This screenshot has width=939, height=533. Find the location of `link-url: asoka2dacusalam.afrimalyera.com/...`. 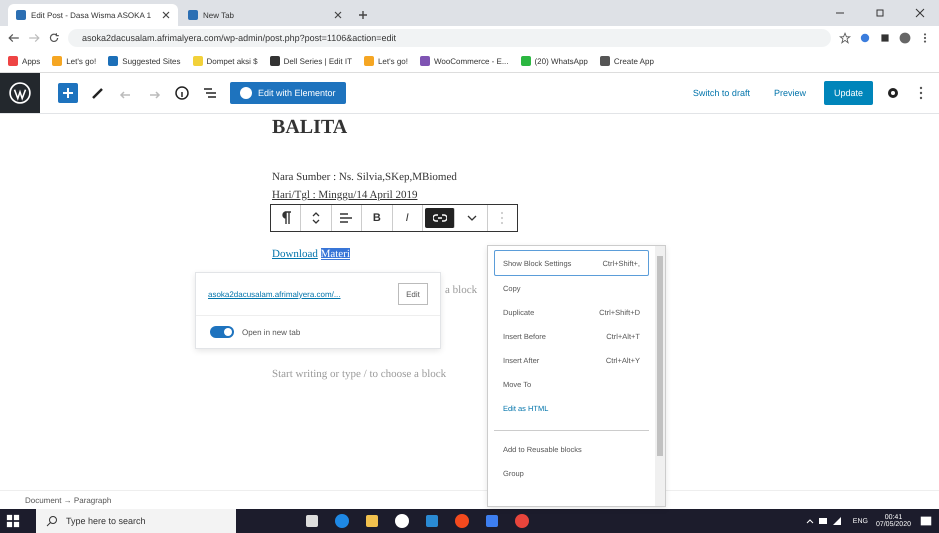

link-url: asoka2dacusalam.afrimalyera.com/... is located at coordinates (274, 294).